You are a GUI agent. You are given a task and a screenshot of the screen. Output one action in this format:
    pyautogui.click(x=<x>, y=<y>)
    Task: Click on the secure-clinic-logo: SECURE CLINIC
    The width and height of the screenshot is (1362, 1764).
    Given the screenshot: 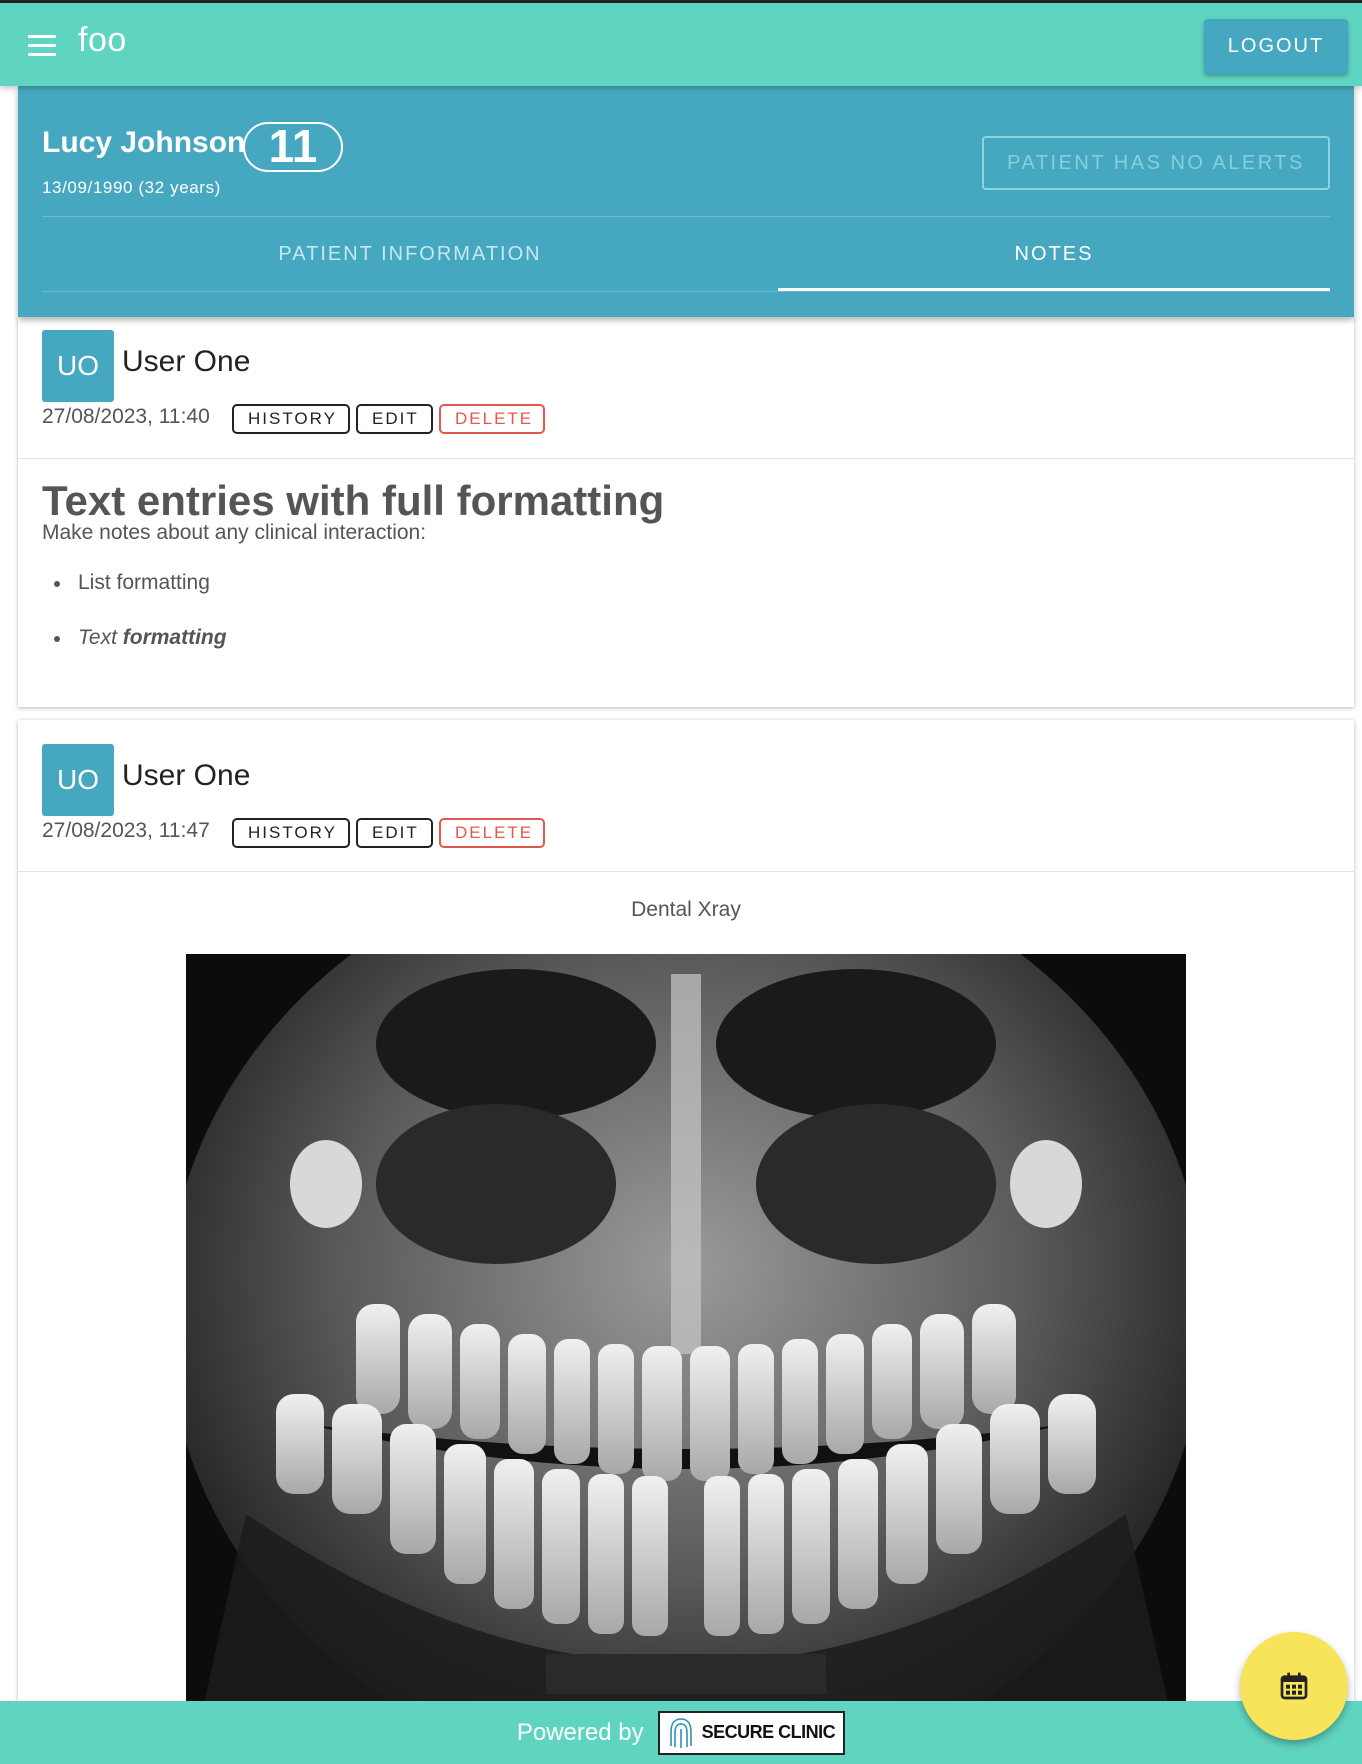 What is the action you would take?
    pyautogui.click(x=751, y=1732)
    